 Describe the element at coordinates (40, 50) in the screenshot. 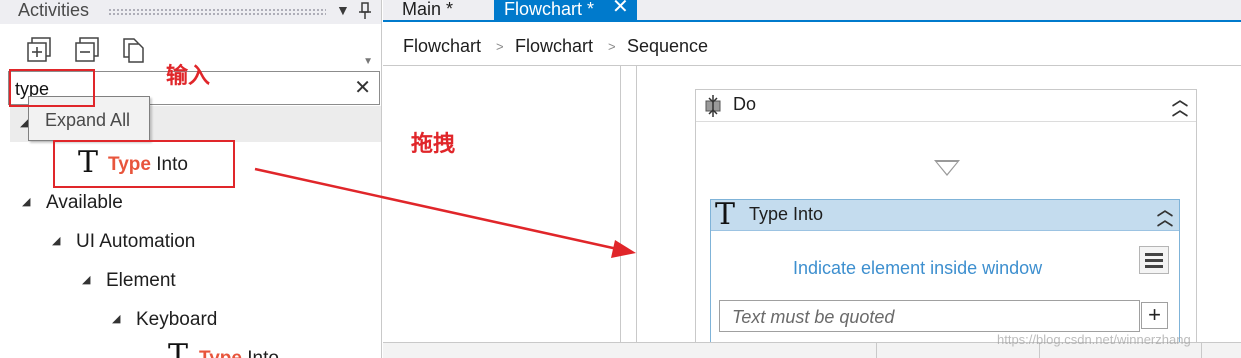

I see `expand-all-icon` at that location.